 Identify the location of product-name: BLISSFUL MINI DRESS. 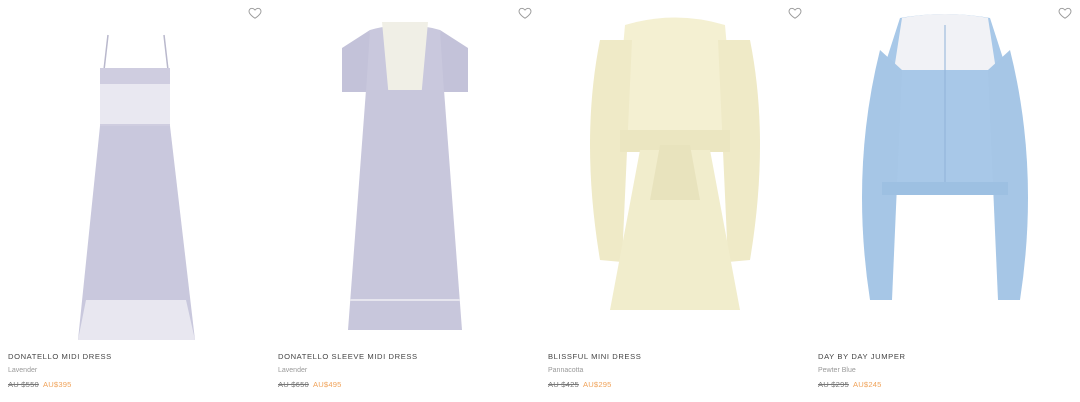
(675, 356).